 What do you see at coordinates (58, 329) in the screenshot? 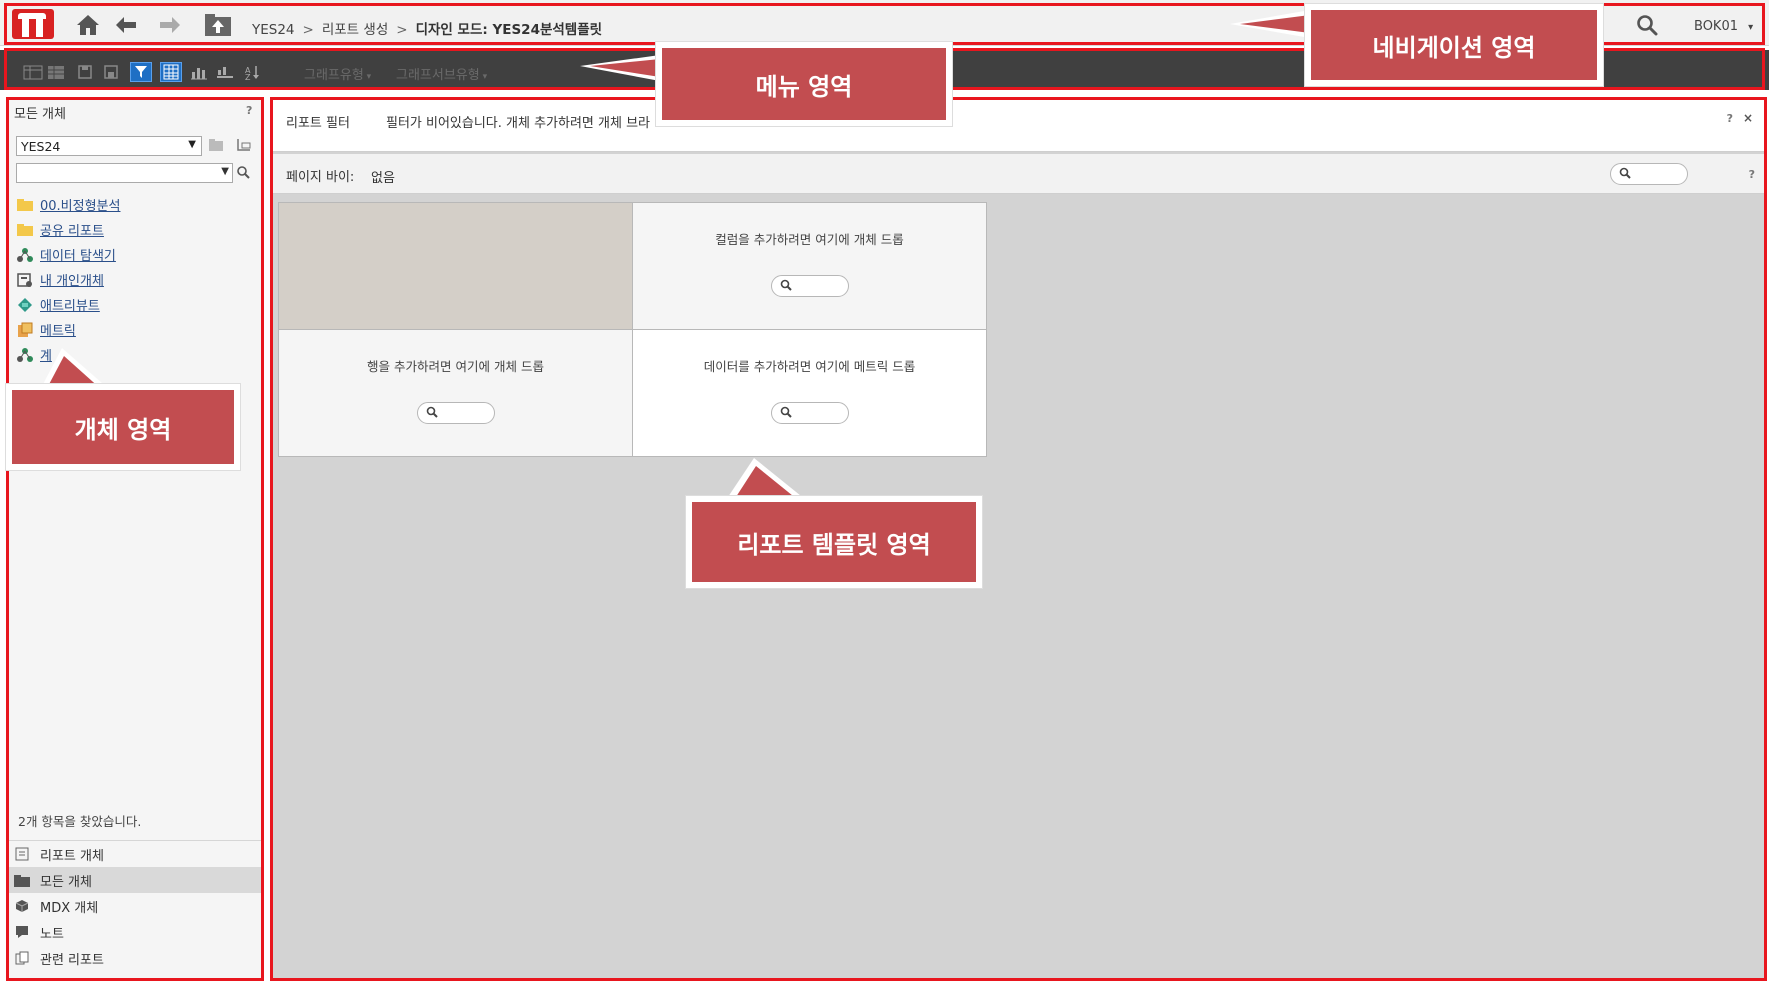
I see `tree-item-label: 메트릭` at bounding box center [58, 329].